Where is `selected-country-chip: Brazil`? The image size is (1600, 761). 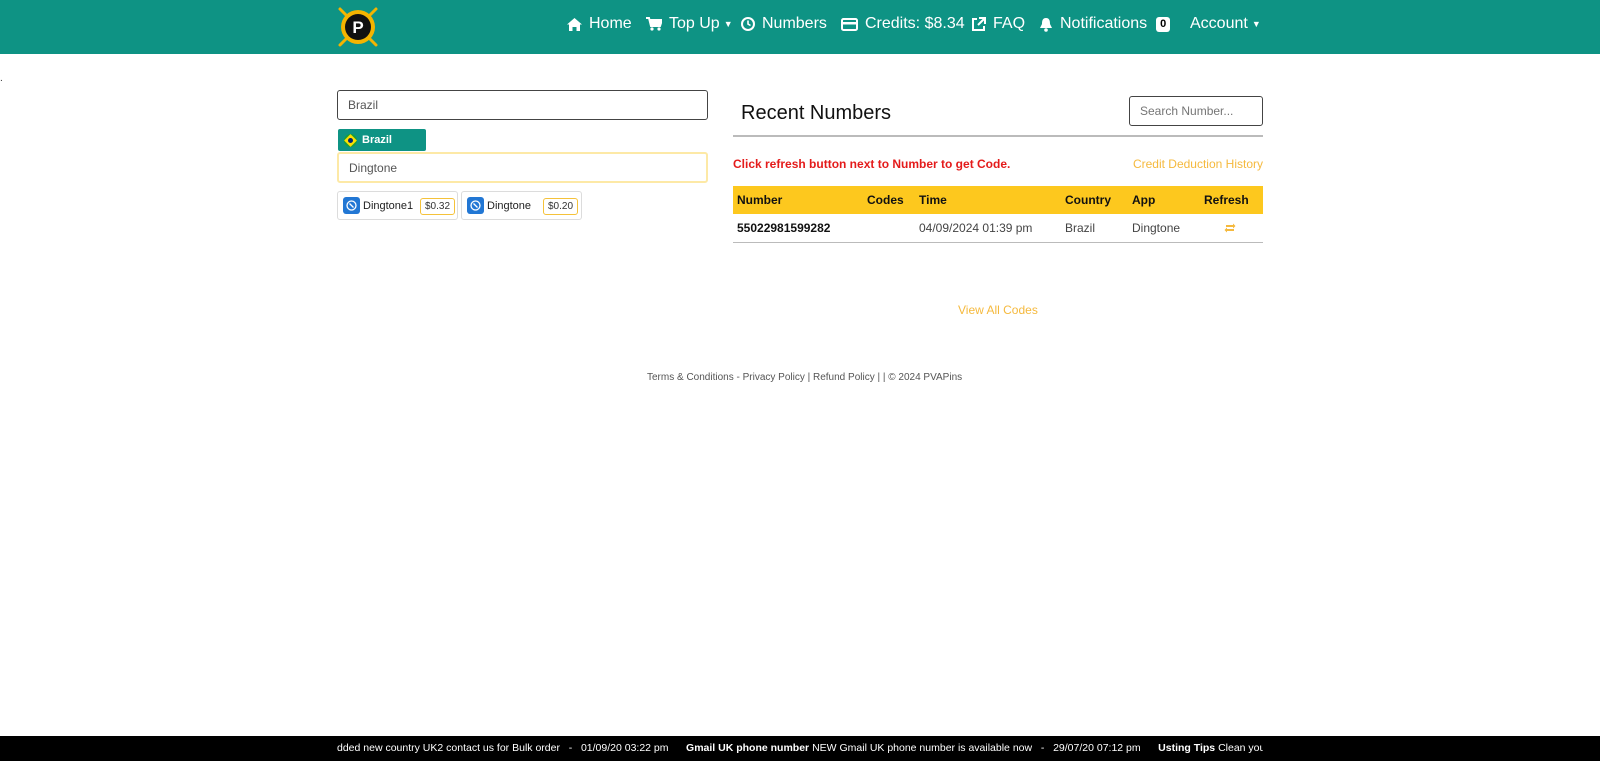
selected-country-chip: Brazil is located at coordinates (382, 140).